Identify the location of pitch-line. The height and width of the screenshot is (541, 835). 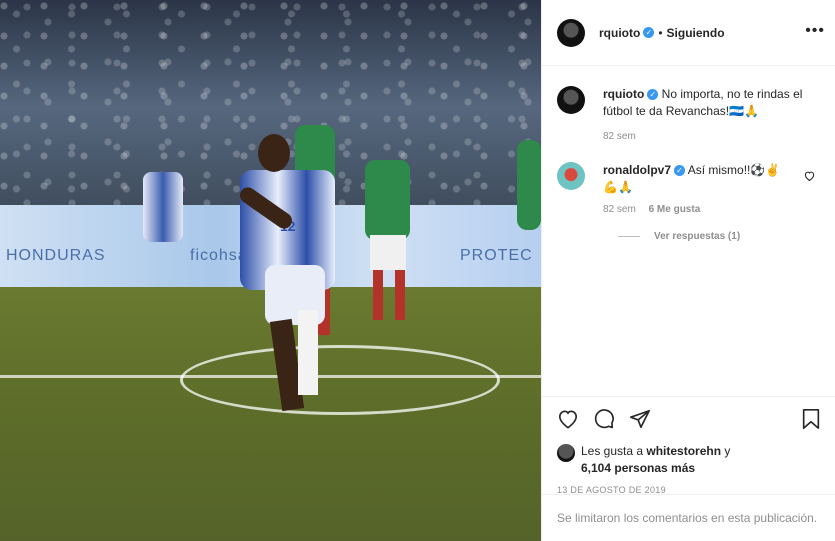
(270, 376).